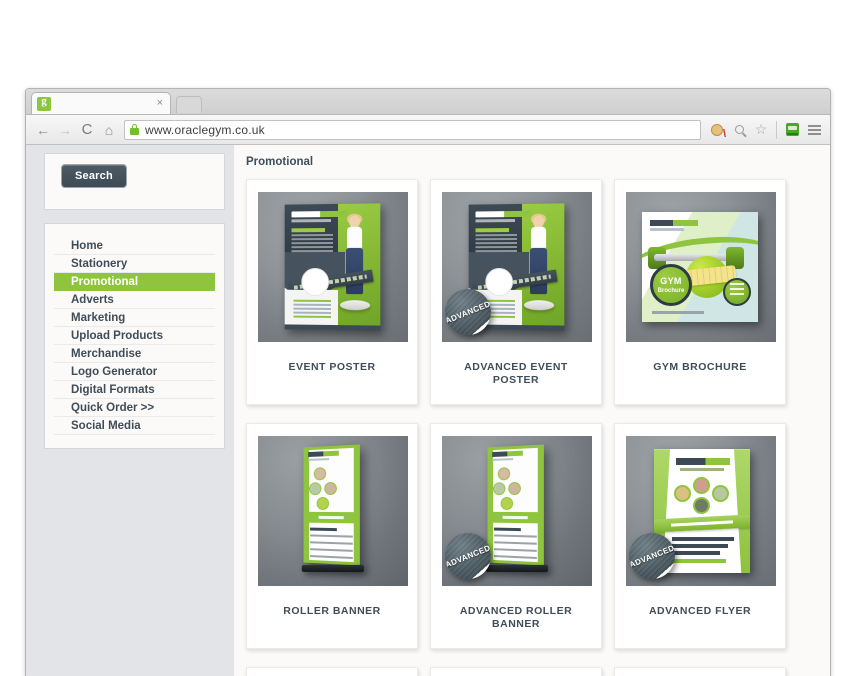  Describe the element at coordinates (160, 103) in the screenshot. I see `close-icon: ×` at that location.